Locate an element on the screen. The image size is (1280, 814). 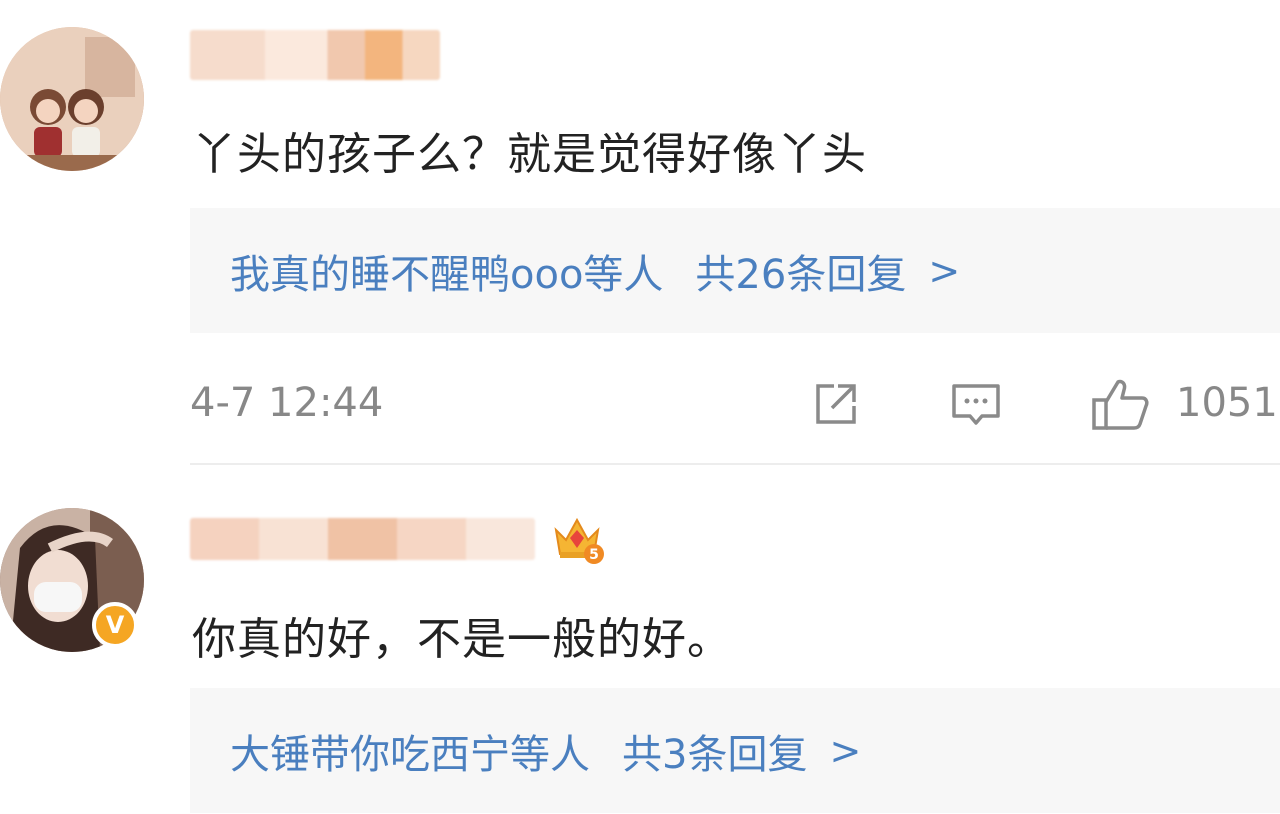
like-count: 1051 is located at coordinates (1227, 403).